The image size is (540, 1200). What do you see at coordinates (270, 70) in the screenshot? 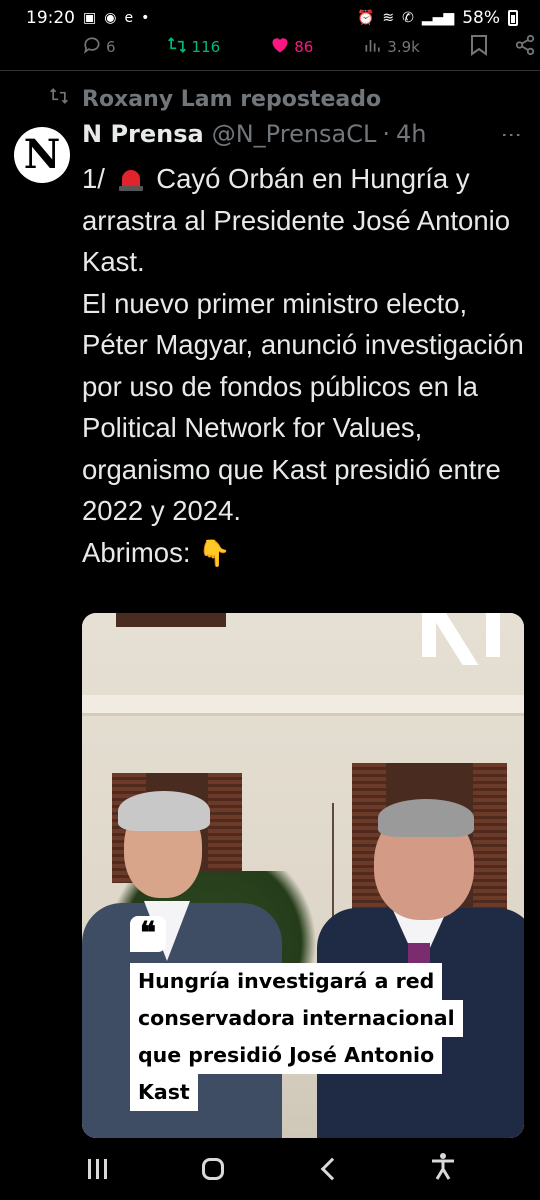
I see `tweet-divider` at bounding box center [270, 70].